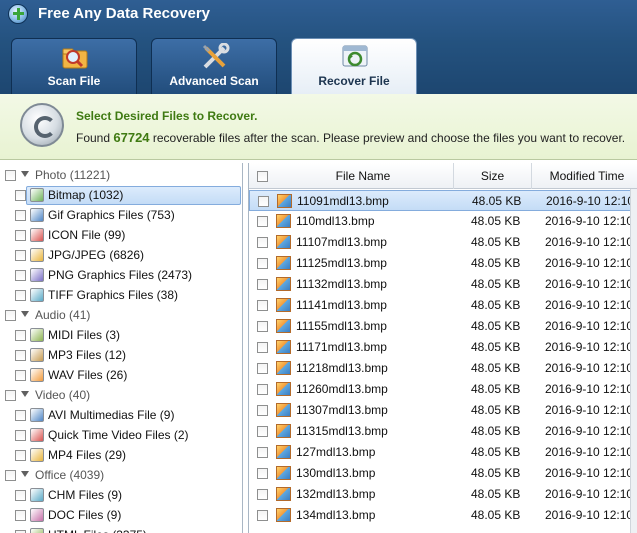 The height and width of the screenshot is (533, 637). Describe the element at coordinates (121, 215) in the screenshot. I see `tree-item: Gif Graphics Files (753)` at that location.